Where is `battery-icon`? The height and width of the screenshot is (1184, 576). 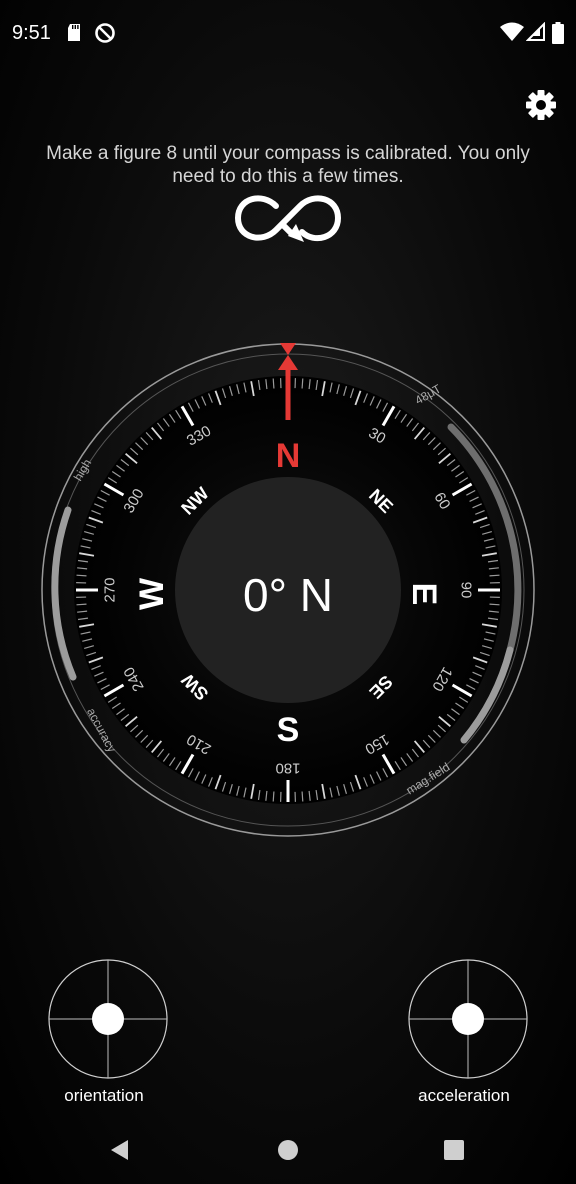
battery-icon is located at coordinates (558, 33).